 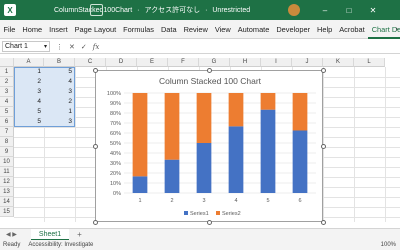 I want to click on column-header: H, so click(x=245, y=62).